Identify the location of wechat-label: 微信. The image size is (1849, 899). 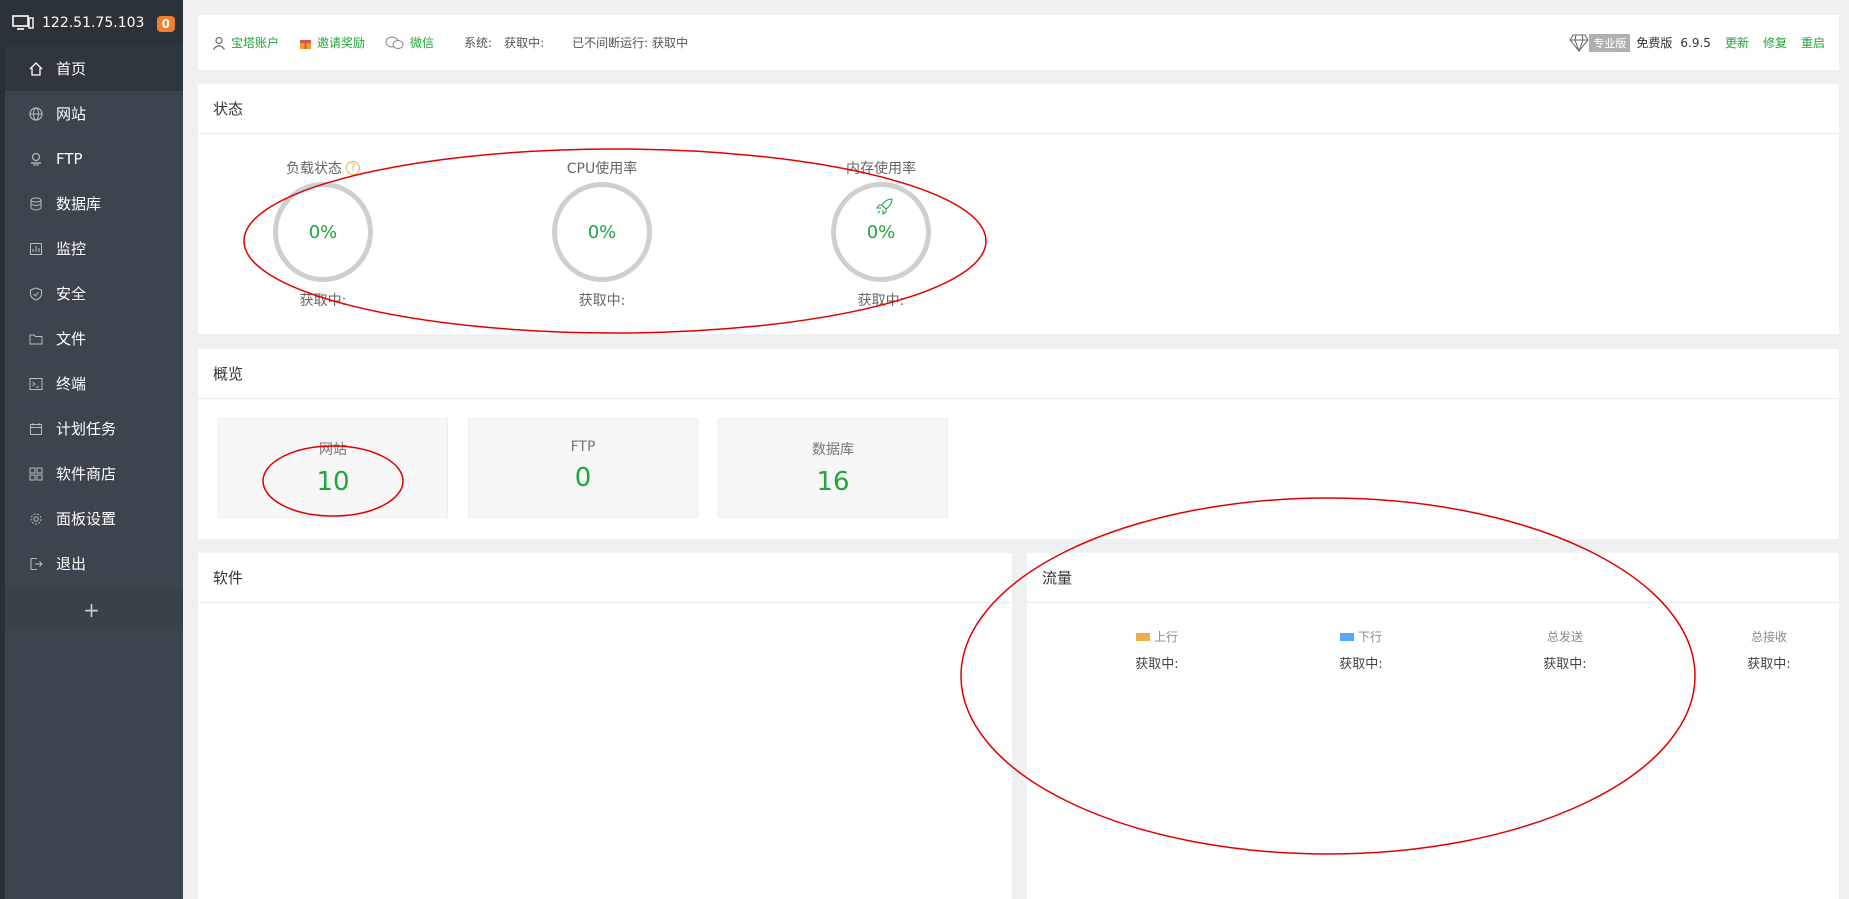
(422, 43).